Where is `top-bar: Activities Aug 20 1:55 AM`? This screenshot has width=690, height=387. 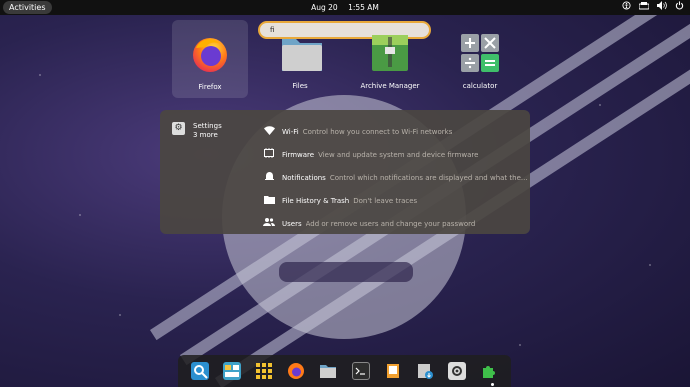 top-bar: Activities Aug 20 1:55 AM is located at coordinates (345, 7).